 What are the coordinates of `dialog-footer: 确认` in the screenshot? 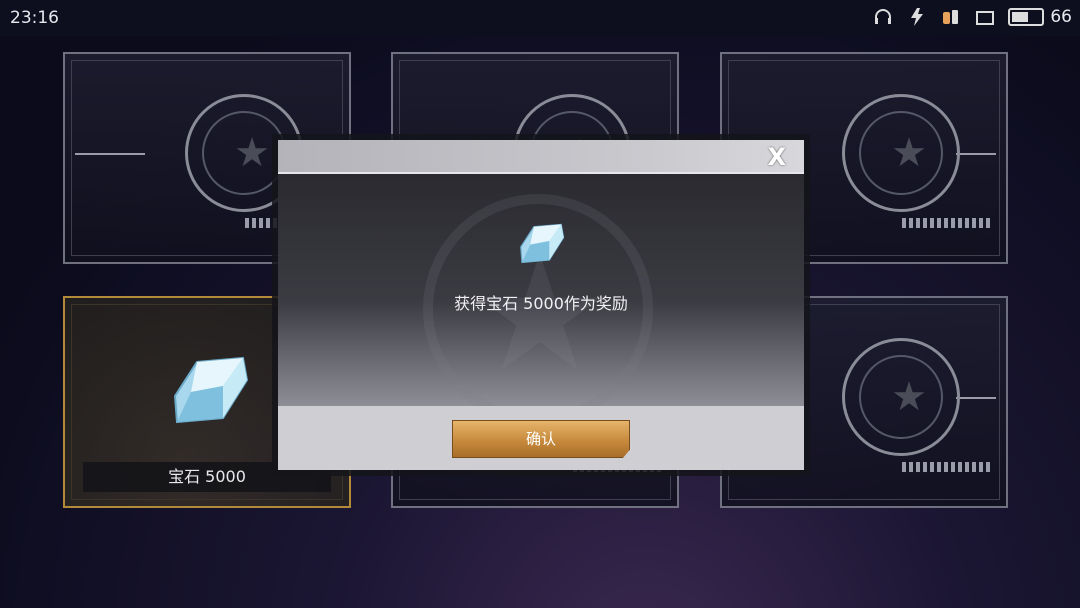 It's located at (541, 438).